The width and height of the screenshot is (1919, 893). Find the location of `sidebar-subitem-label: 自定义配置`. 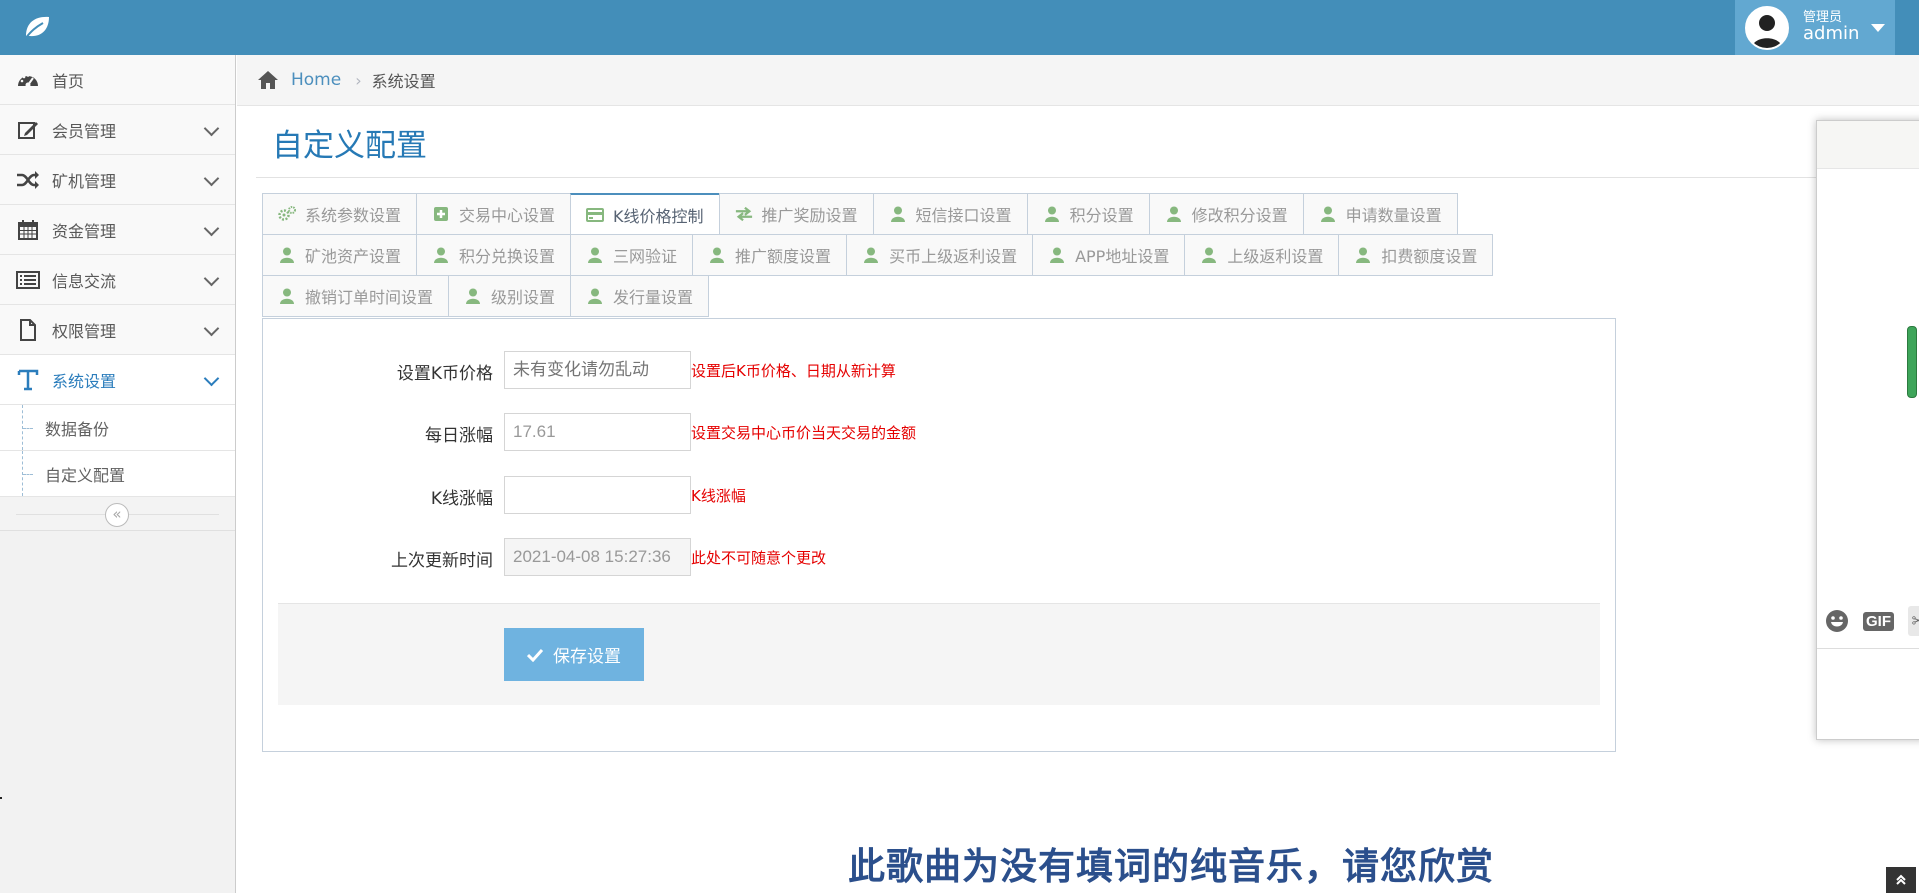

sidebar-subitem-label: 自定义配置 is located at coordinates (85, 475).